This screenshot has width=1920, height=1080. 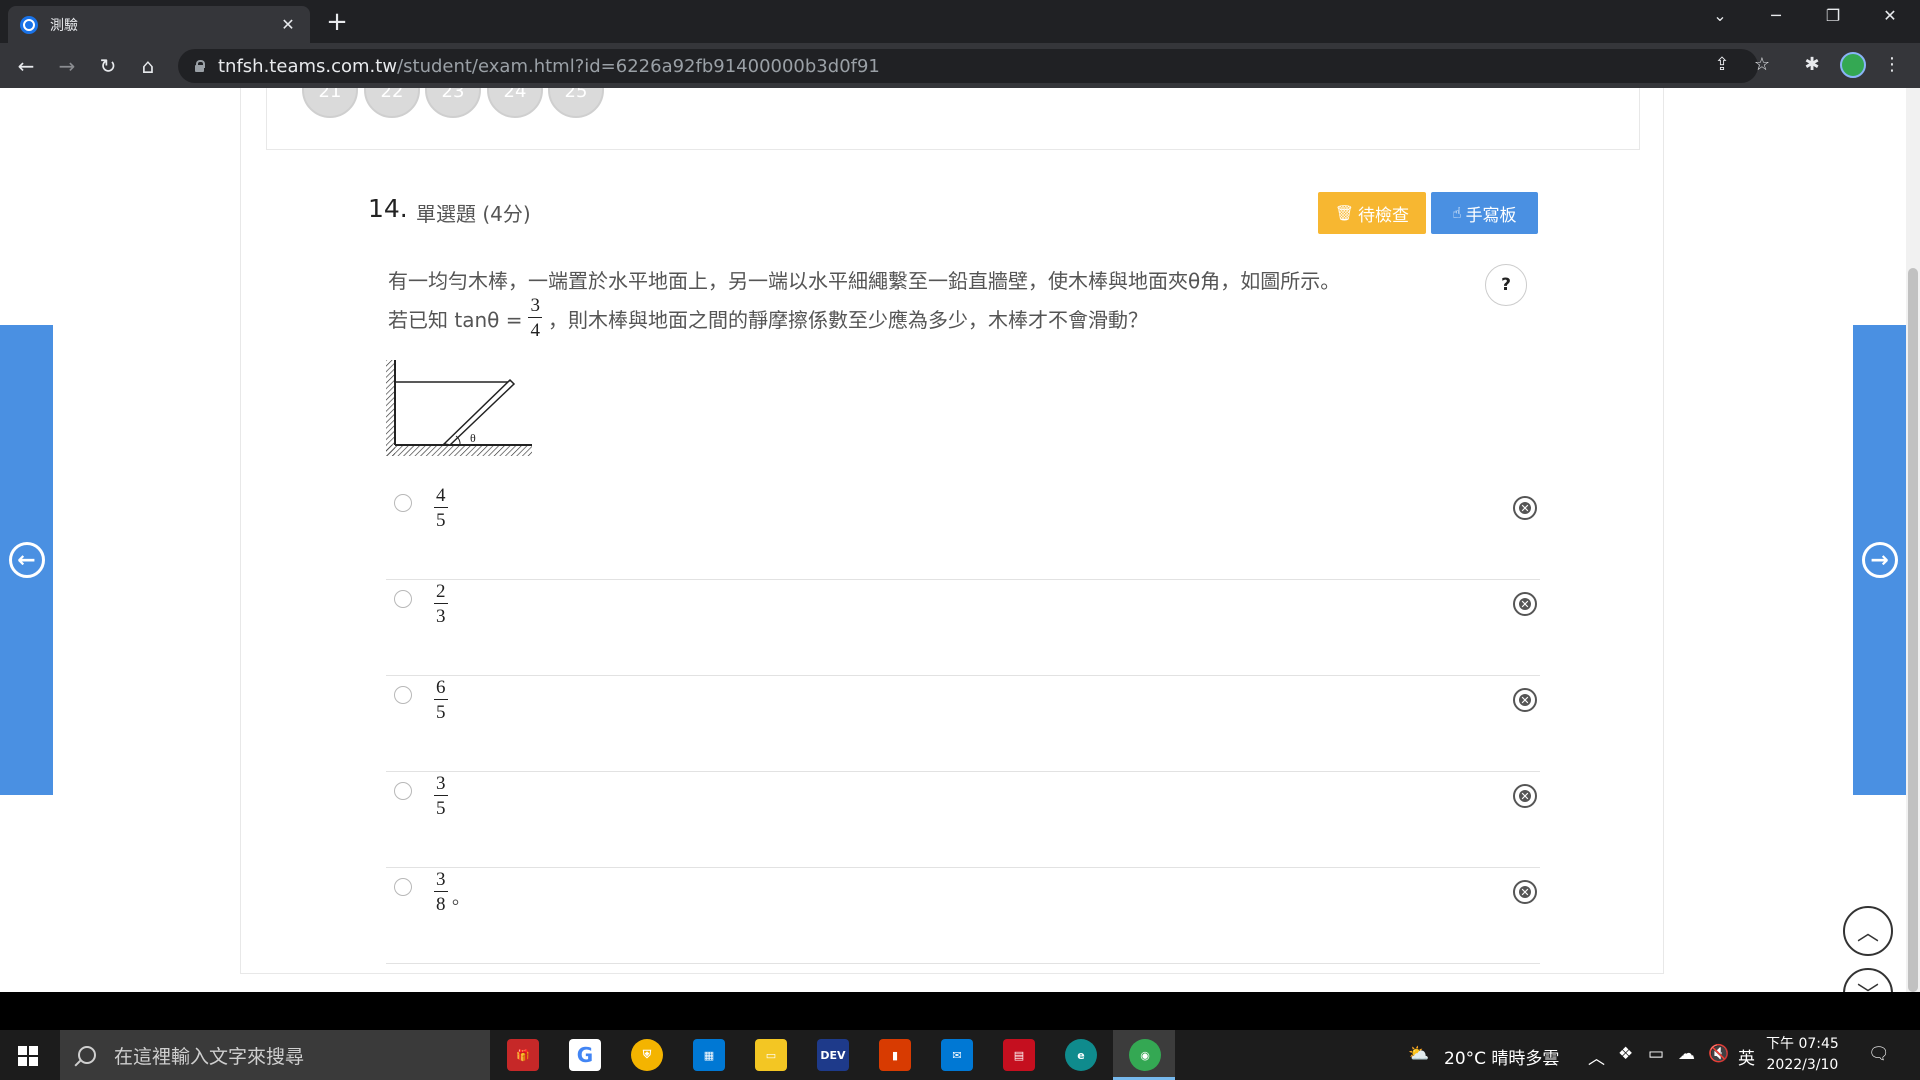 I want to click on notification-icon: 🗨, so click(x=1879, y=1054).